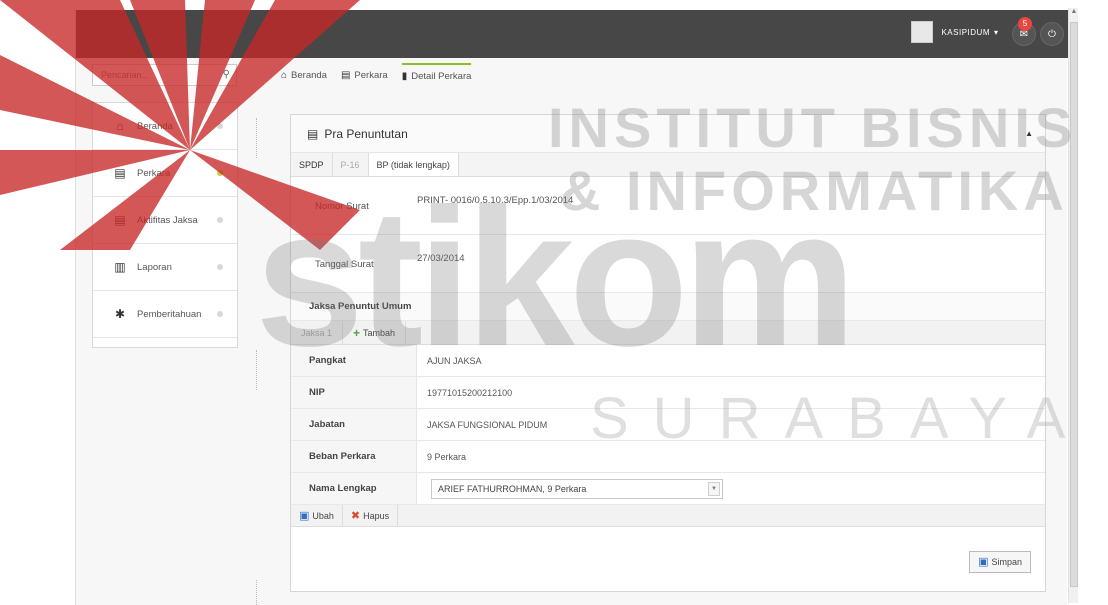 The image size is (1108, 605). Describe the element at coordinates (312, 164) in the screenshot. I see `tab-spdp: SPDP` at that location.